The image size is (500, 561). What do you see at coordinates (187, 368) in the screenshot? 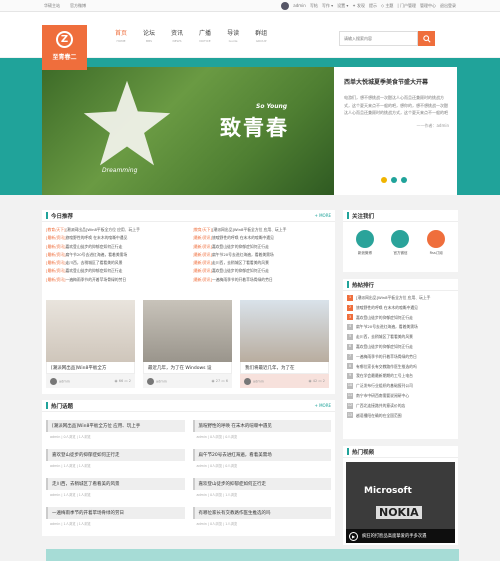
I see `card-title: 最近几年，为了在 Windows 设` at bounding box center [187, 368].